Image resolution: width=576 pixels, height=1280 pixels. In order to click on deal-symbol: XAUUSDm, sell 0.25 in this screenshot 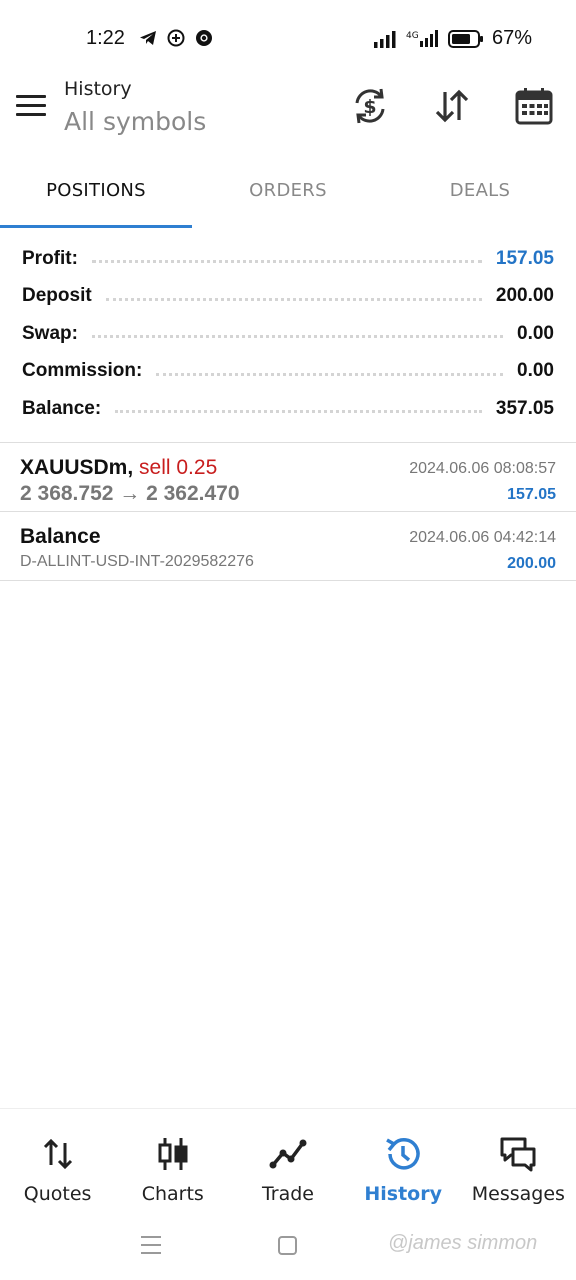, I will do `click(118, 468)`.